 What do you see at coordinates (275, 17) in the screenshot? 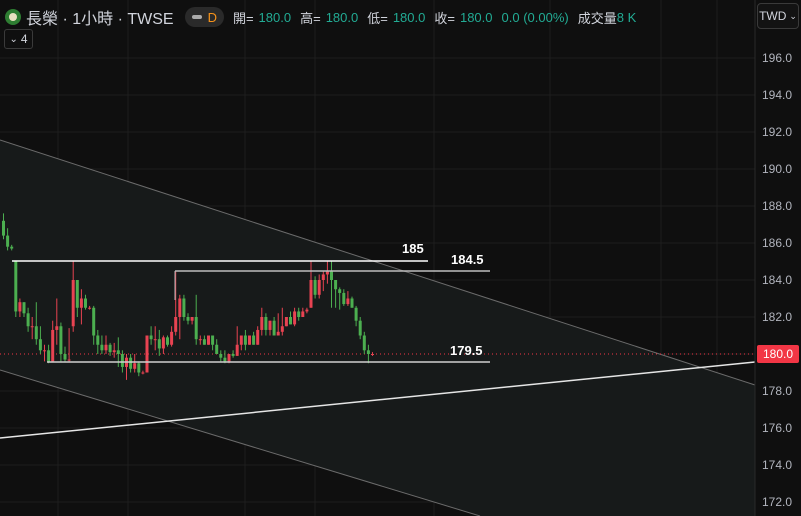
I see `open-value: 180.0` at bounding box center [275, 17].